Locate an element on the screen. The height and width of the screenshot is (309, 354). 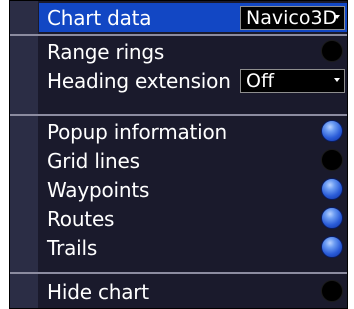
popup-information-toggle is located at coordinates (332, 131).